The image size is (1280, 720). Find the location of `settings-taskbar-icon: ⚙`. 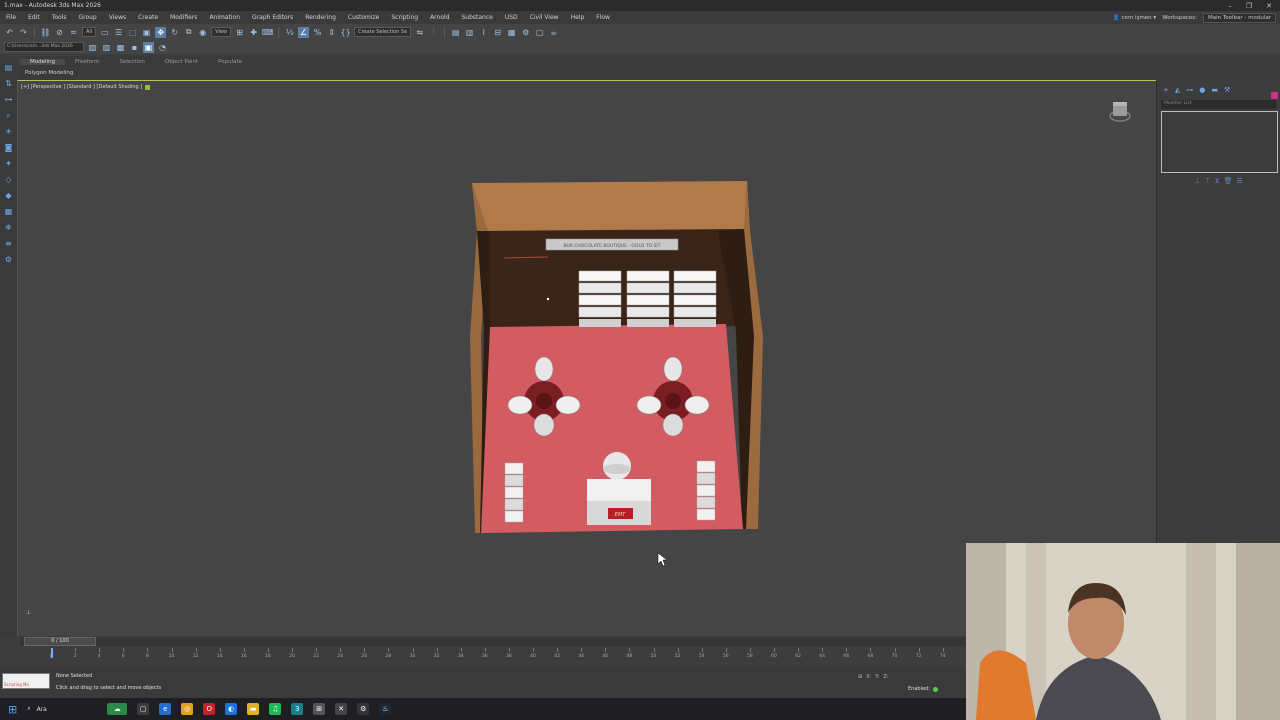

settings-taskbar-icon: ⚙ is located at coordinates (363, 709).